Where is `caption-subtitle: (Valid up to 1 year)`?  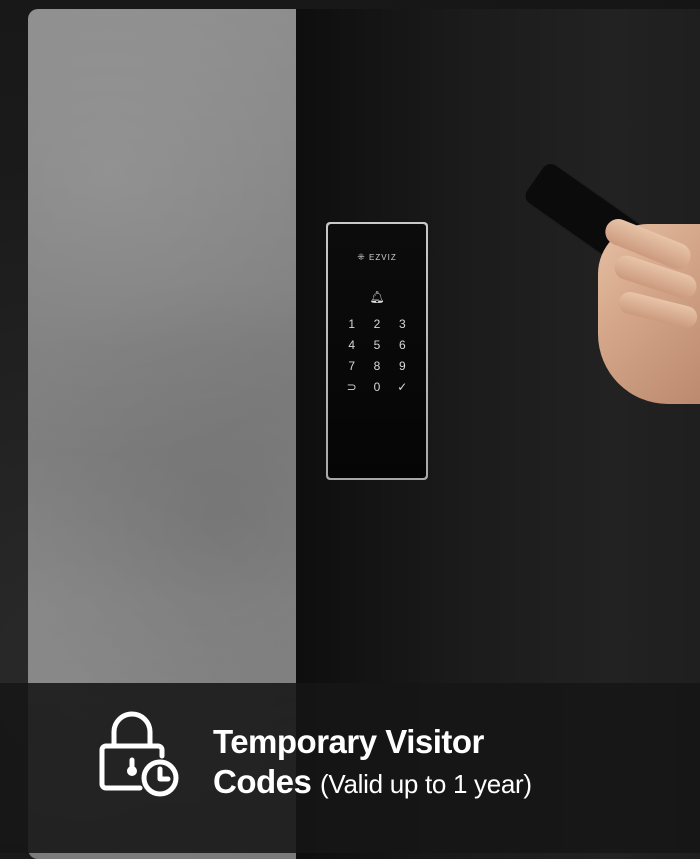 caption-subtitle: (Valid up to 1 year) is located at coordinates (426, 784).